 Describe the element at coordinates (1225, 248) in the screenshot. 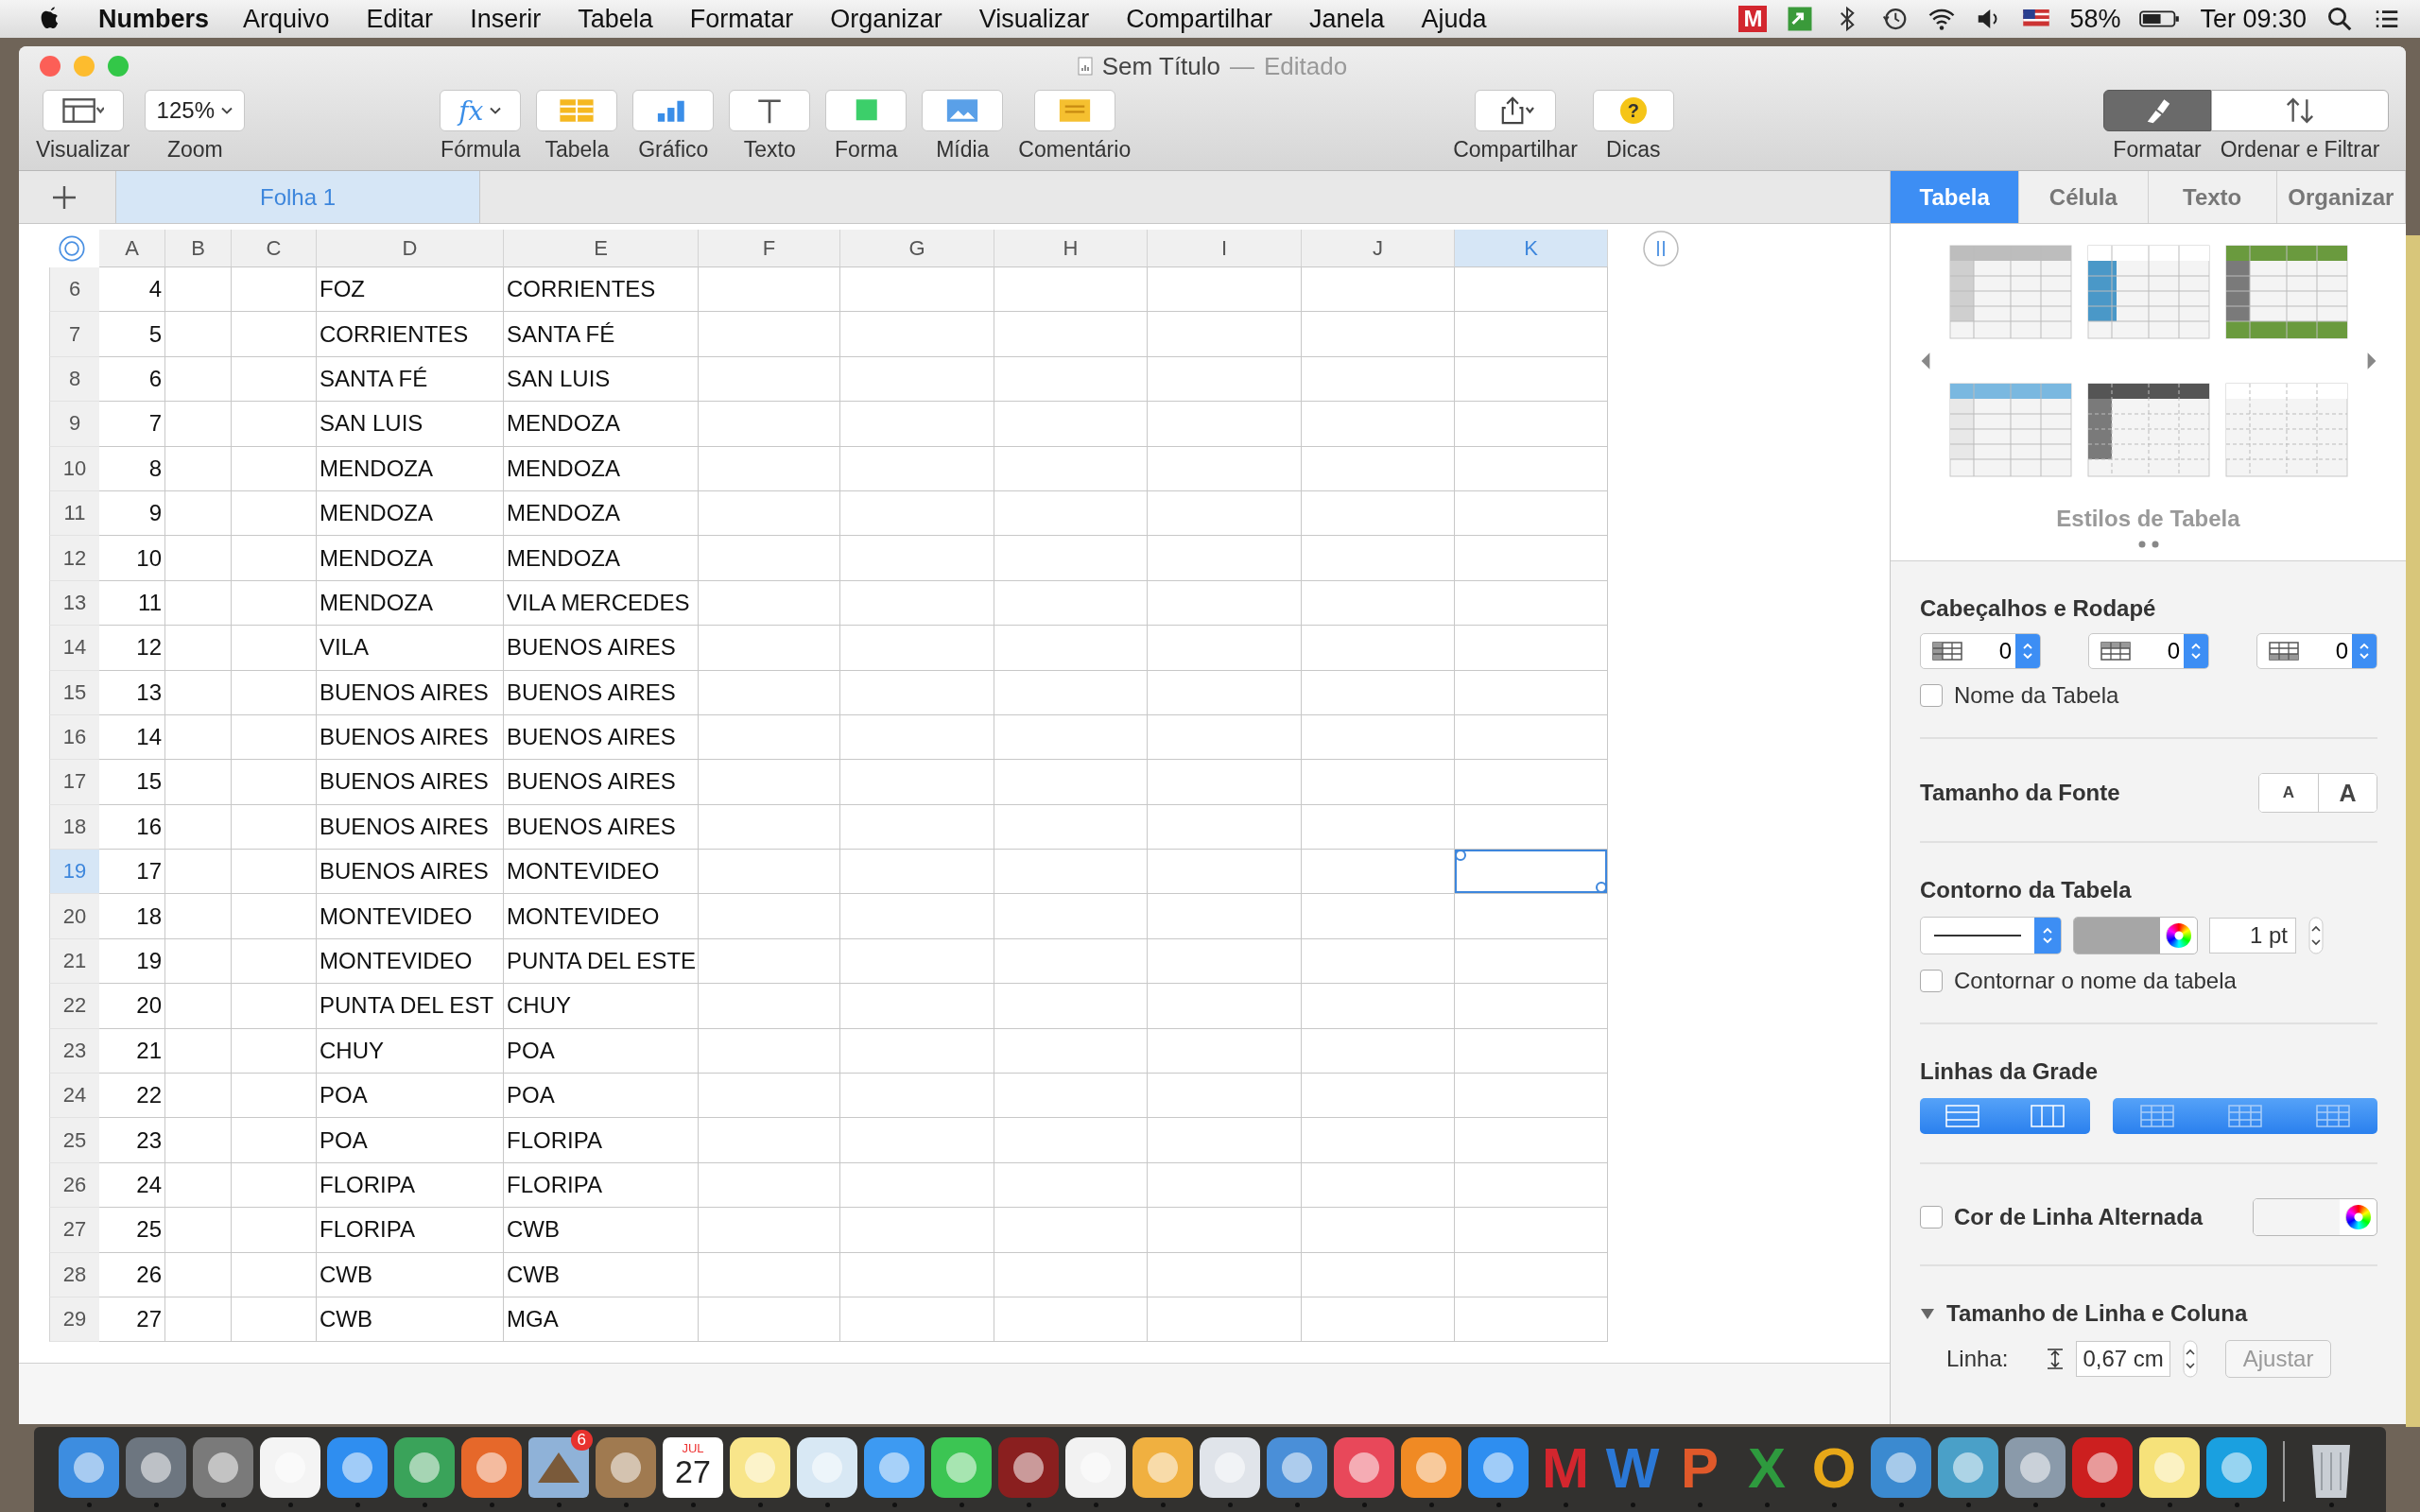

I see `column-header: I` at that location.